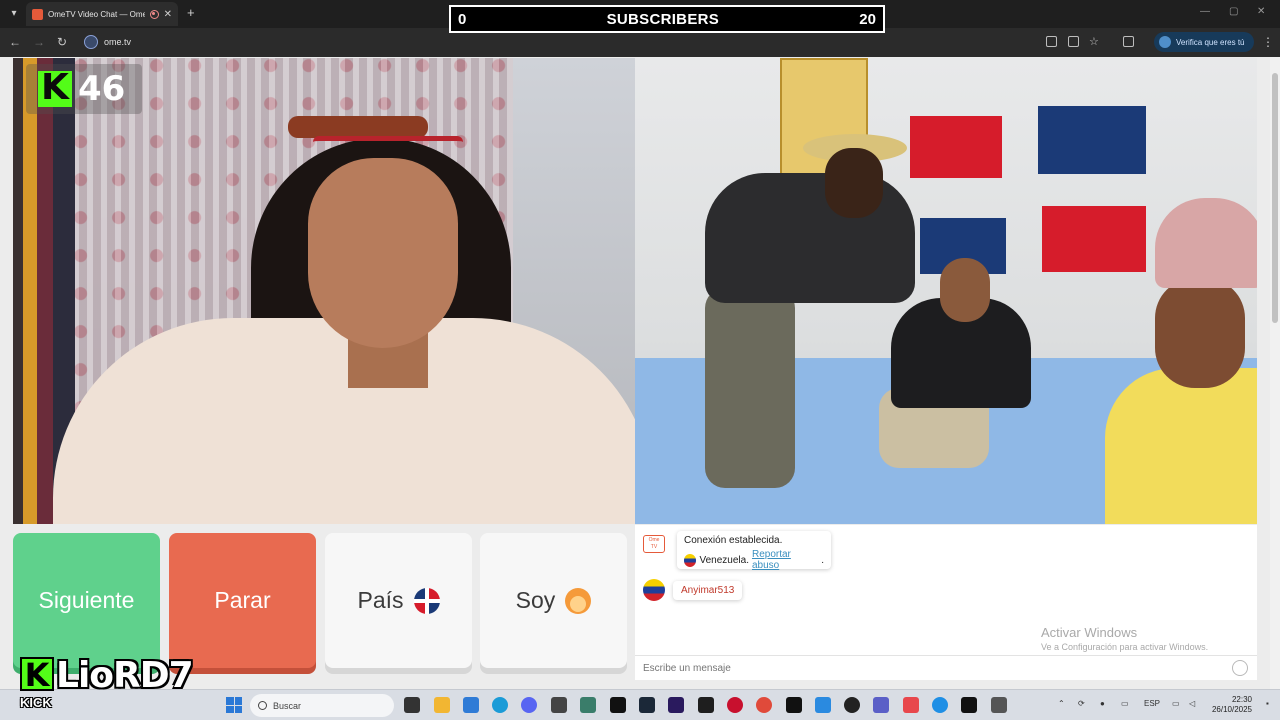 This screenshot has height=720, width=1280. I want to click on kick-viewer-badge: 46, so click(84, 89).